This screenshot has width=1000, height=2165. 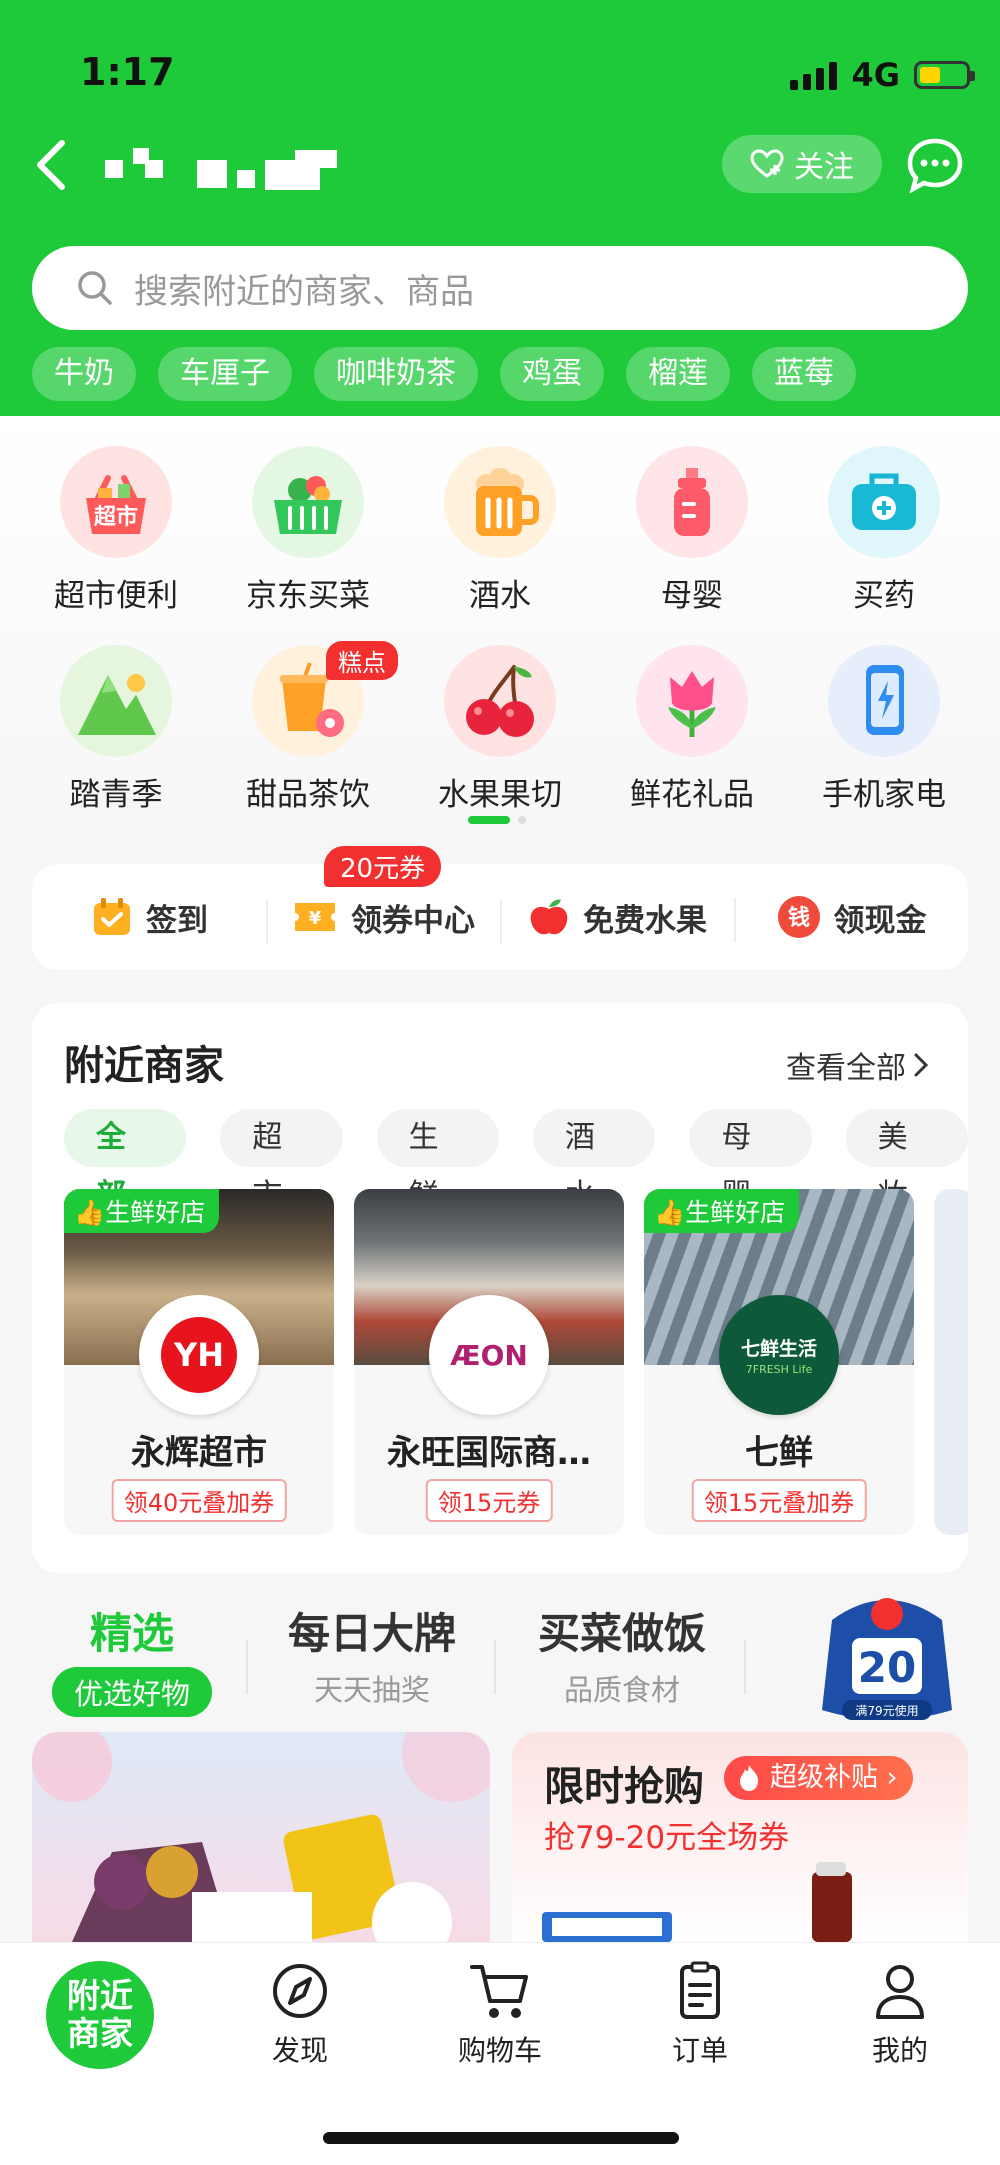 I want to click on category-spring-outing: 踏青季, so click(x=116, y=729).